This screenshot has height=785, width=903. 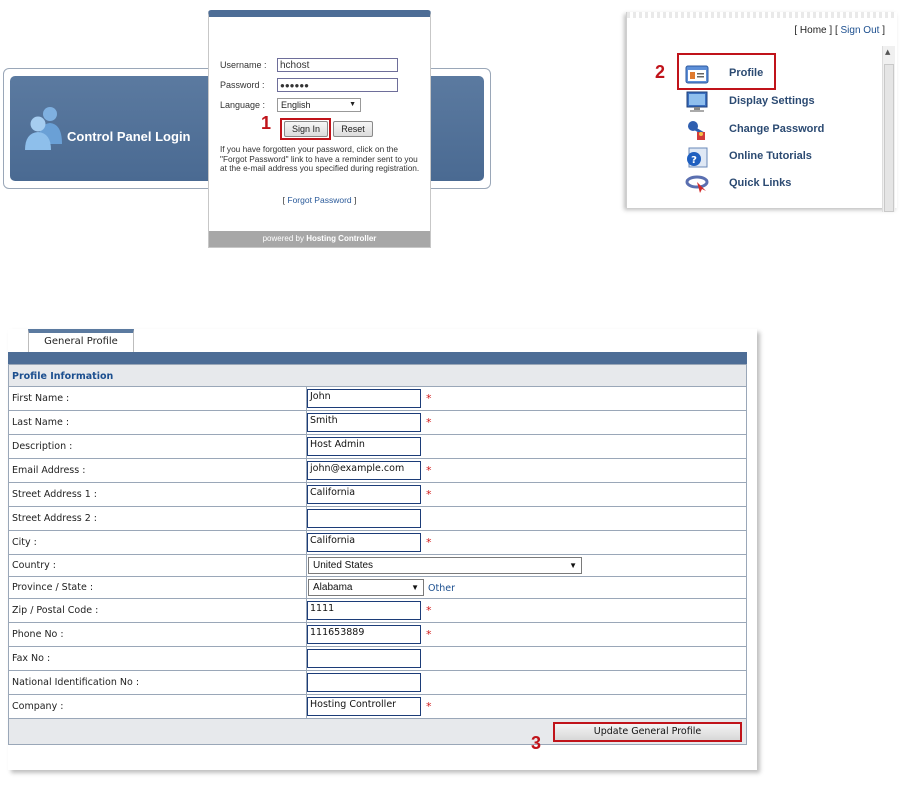 What do you see at coordinates (364, 658) in the screenshot?
I see `fax-field` at bounding box center [364, 658].